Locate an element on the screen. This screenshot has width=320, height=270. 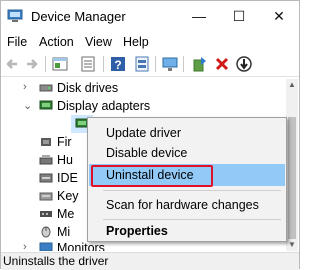
keyboard-icon is located at coordinates (46, 196).